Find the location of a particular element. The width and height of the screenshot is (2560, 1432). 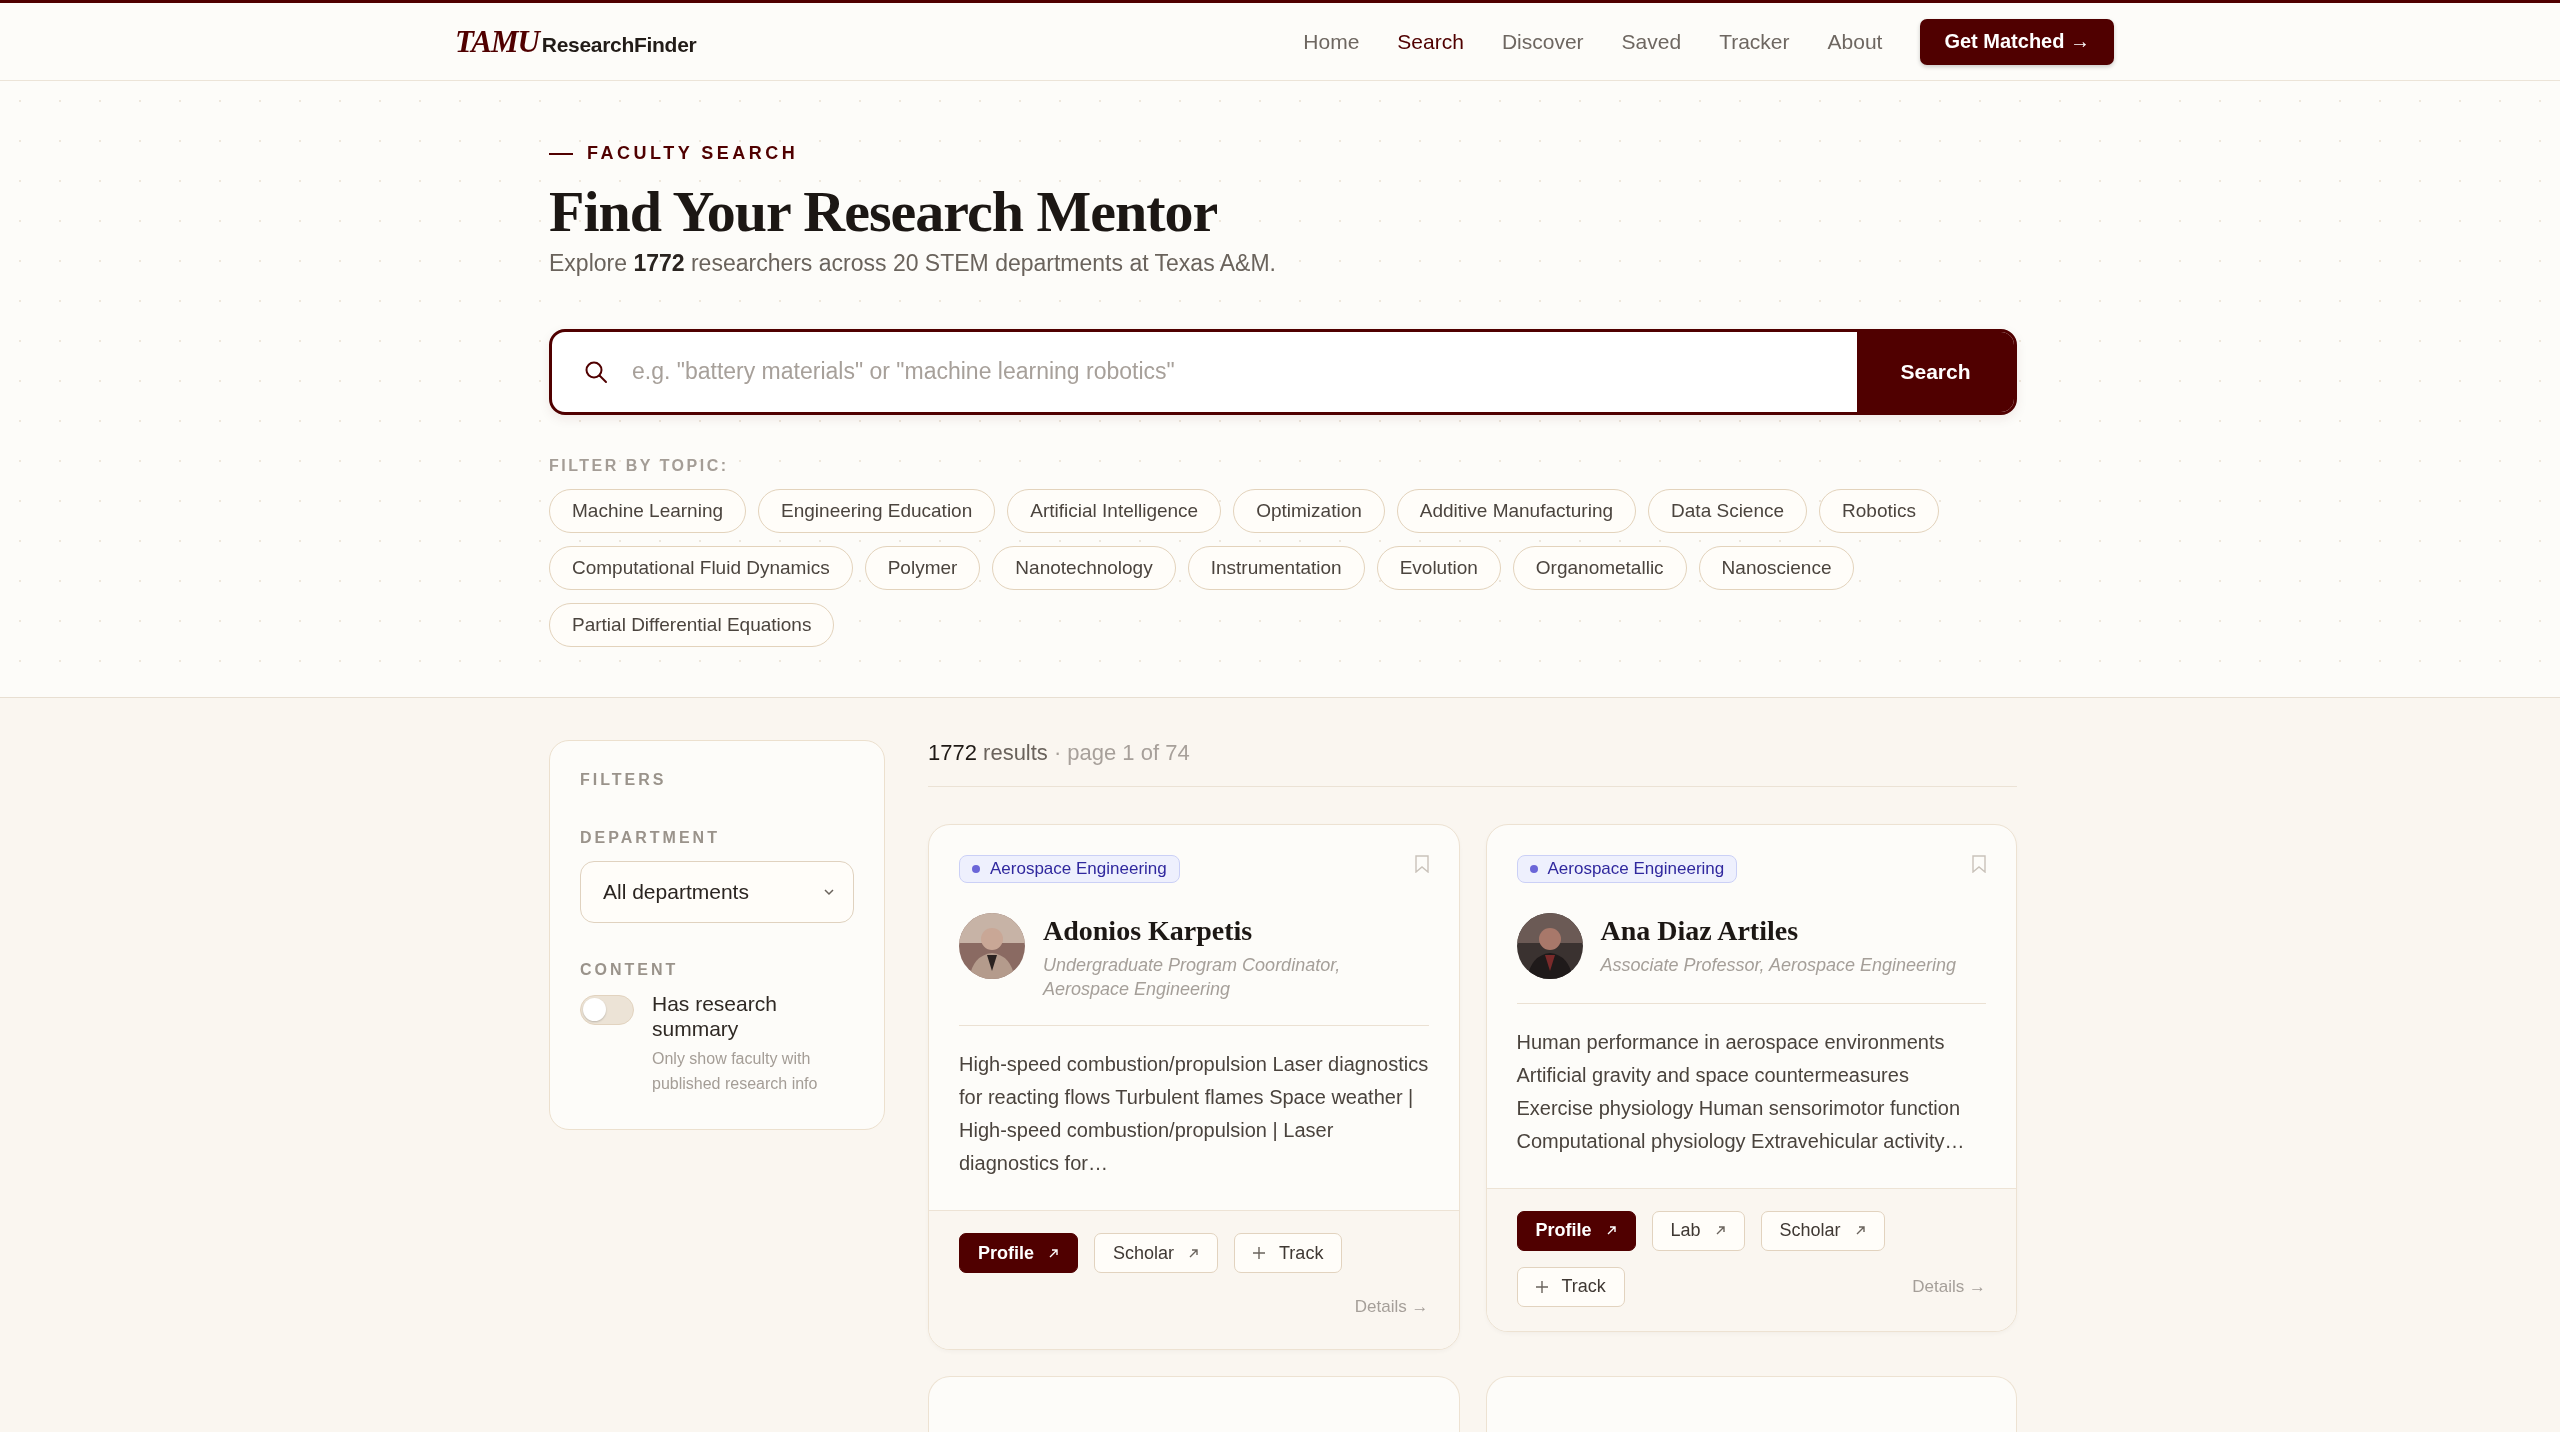

filter-label: FILTER BY TOPIC: is located at coordinates (639, 465).